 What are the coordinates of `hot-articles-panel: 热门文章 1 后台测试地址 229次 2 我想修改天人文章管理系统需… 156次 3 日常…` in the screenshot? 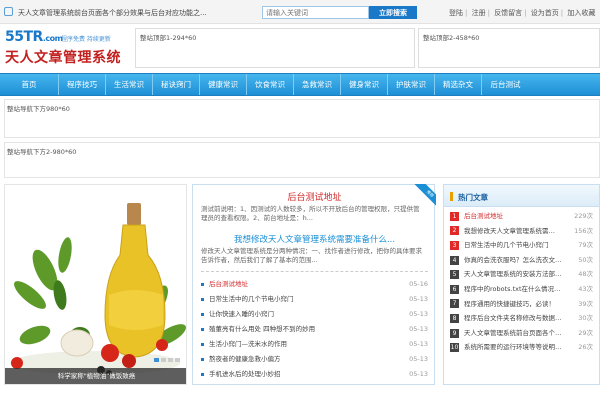 It's located at (521, 284).